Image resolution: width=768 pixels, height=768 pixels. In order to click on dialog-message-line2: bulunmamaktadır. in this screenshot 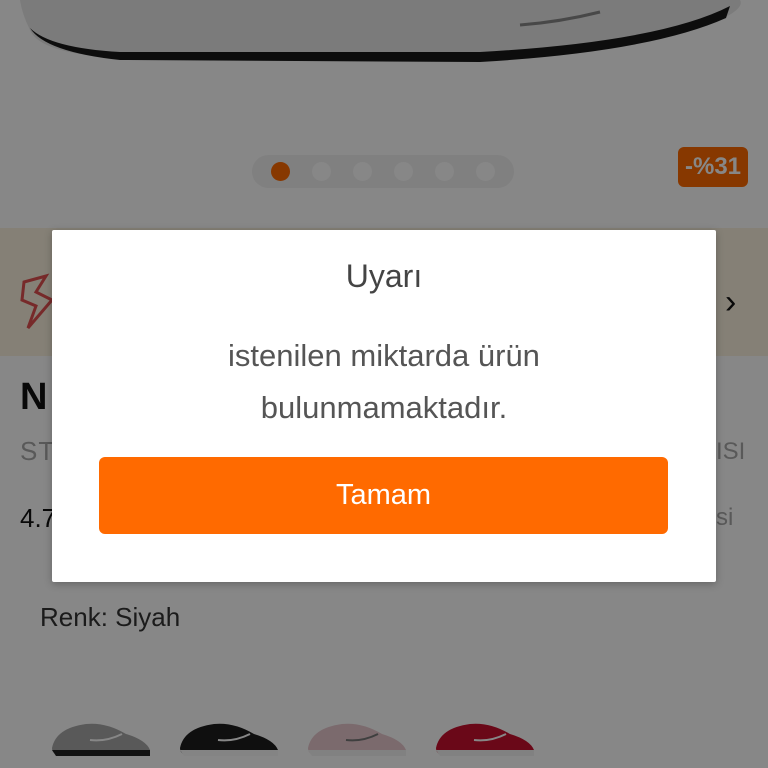, I will do `click(384, 407)`.